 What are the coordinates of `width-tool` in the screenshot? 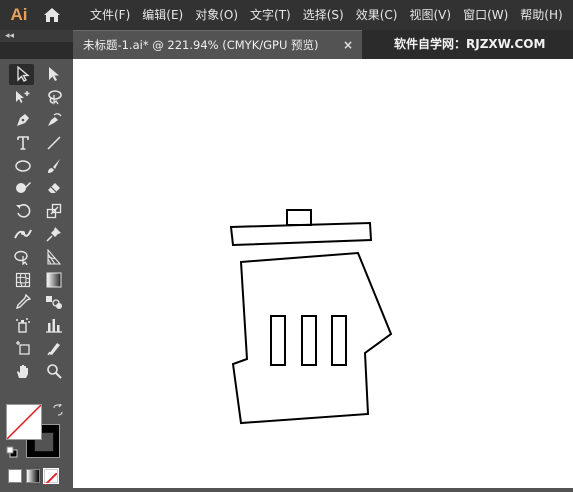 It's located at (22, 234).